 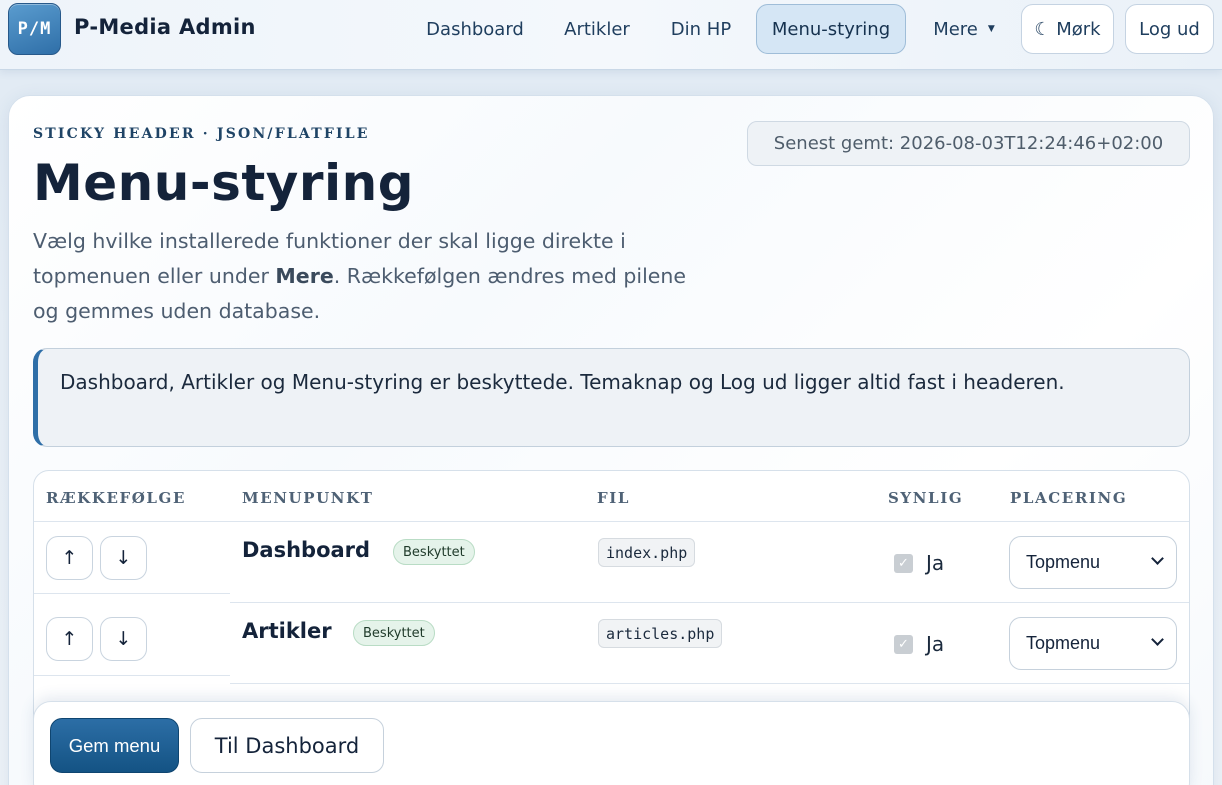 I want to click on col-header-placement: PLACERING, so click(x=1069, y=498).